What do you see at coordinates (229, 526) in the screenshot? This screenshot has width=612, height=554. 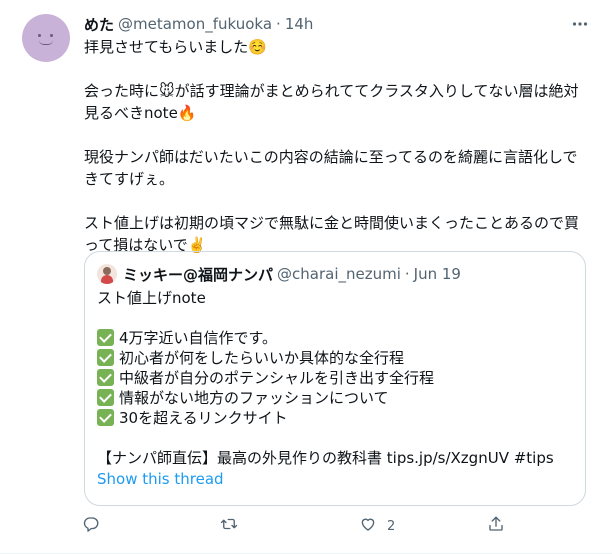 I see `retweet-icon` at bounding box center [229, 526].